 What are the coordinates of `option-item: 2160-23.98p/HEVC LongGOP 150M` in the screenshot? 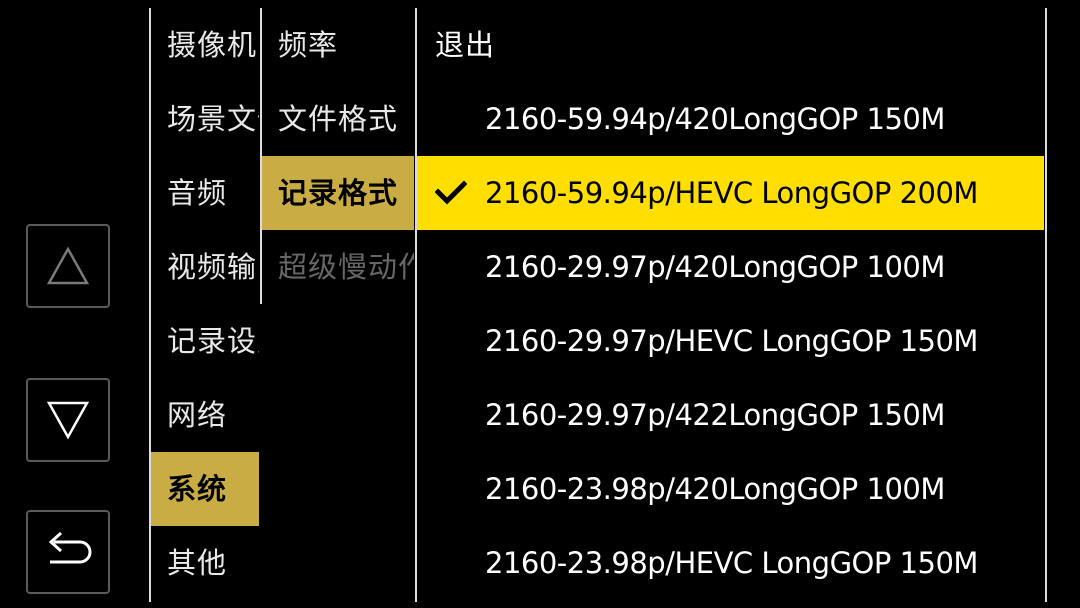 It's located at (730, 563).